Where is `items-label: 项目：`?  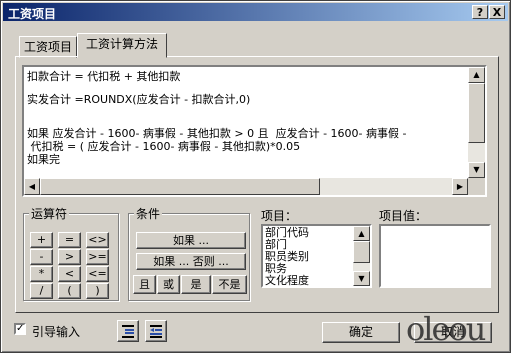 items-label: 项目： is located at coordinates (279, 216).